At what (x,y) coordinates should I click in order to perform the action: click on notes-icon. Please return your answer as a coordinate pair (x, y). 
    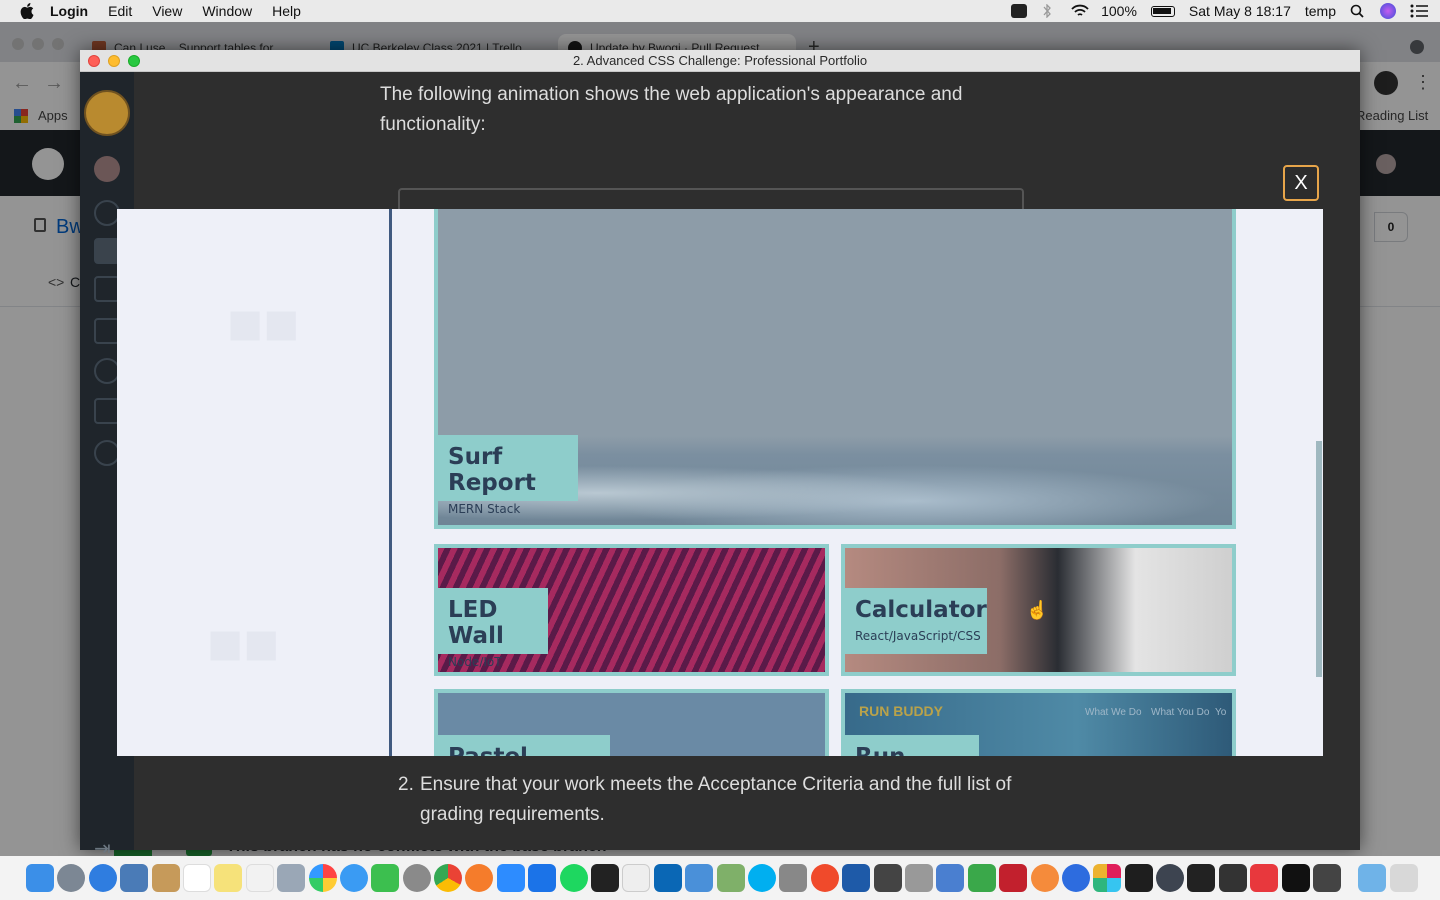
    Looking at the image, I should click on (228, 878).